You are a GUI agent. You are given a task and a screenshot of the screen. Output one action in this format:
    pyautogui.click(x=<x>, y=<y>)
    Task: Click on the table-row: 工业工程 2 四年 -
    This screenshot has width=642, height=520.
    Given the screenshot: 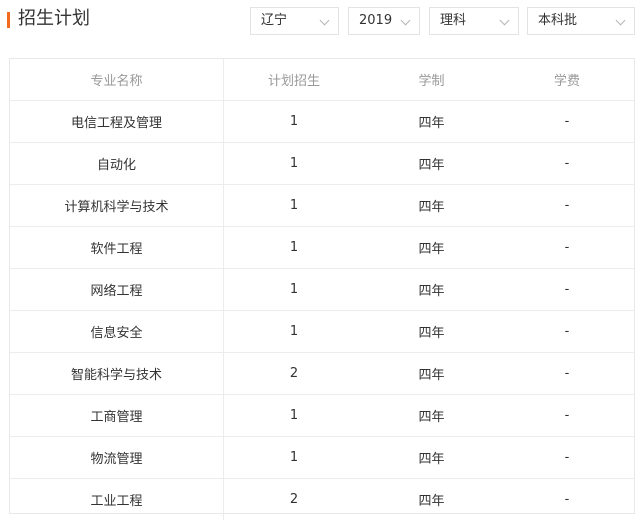 What is the action you would take?
    pyautogui.click(x=322, y=499)
    